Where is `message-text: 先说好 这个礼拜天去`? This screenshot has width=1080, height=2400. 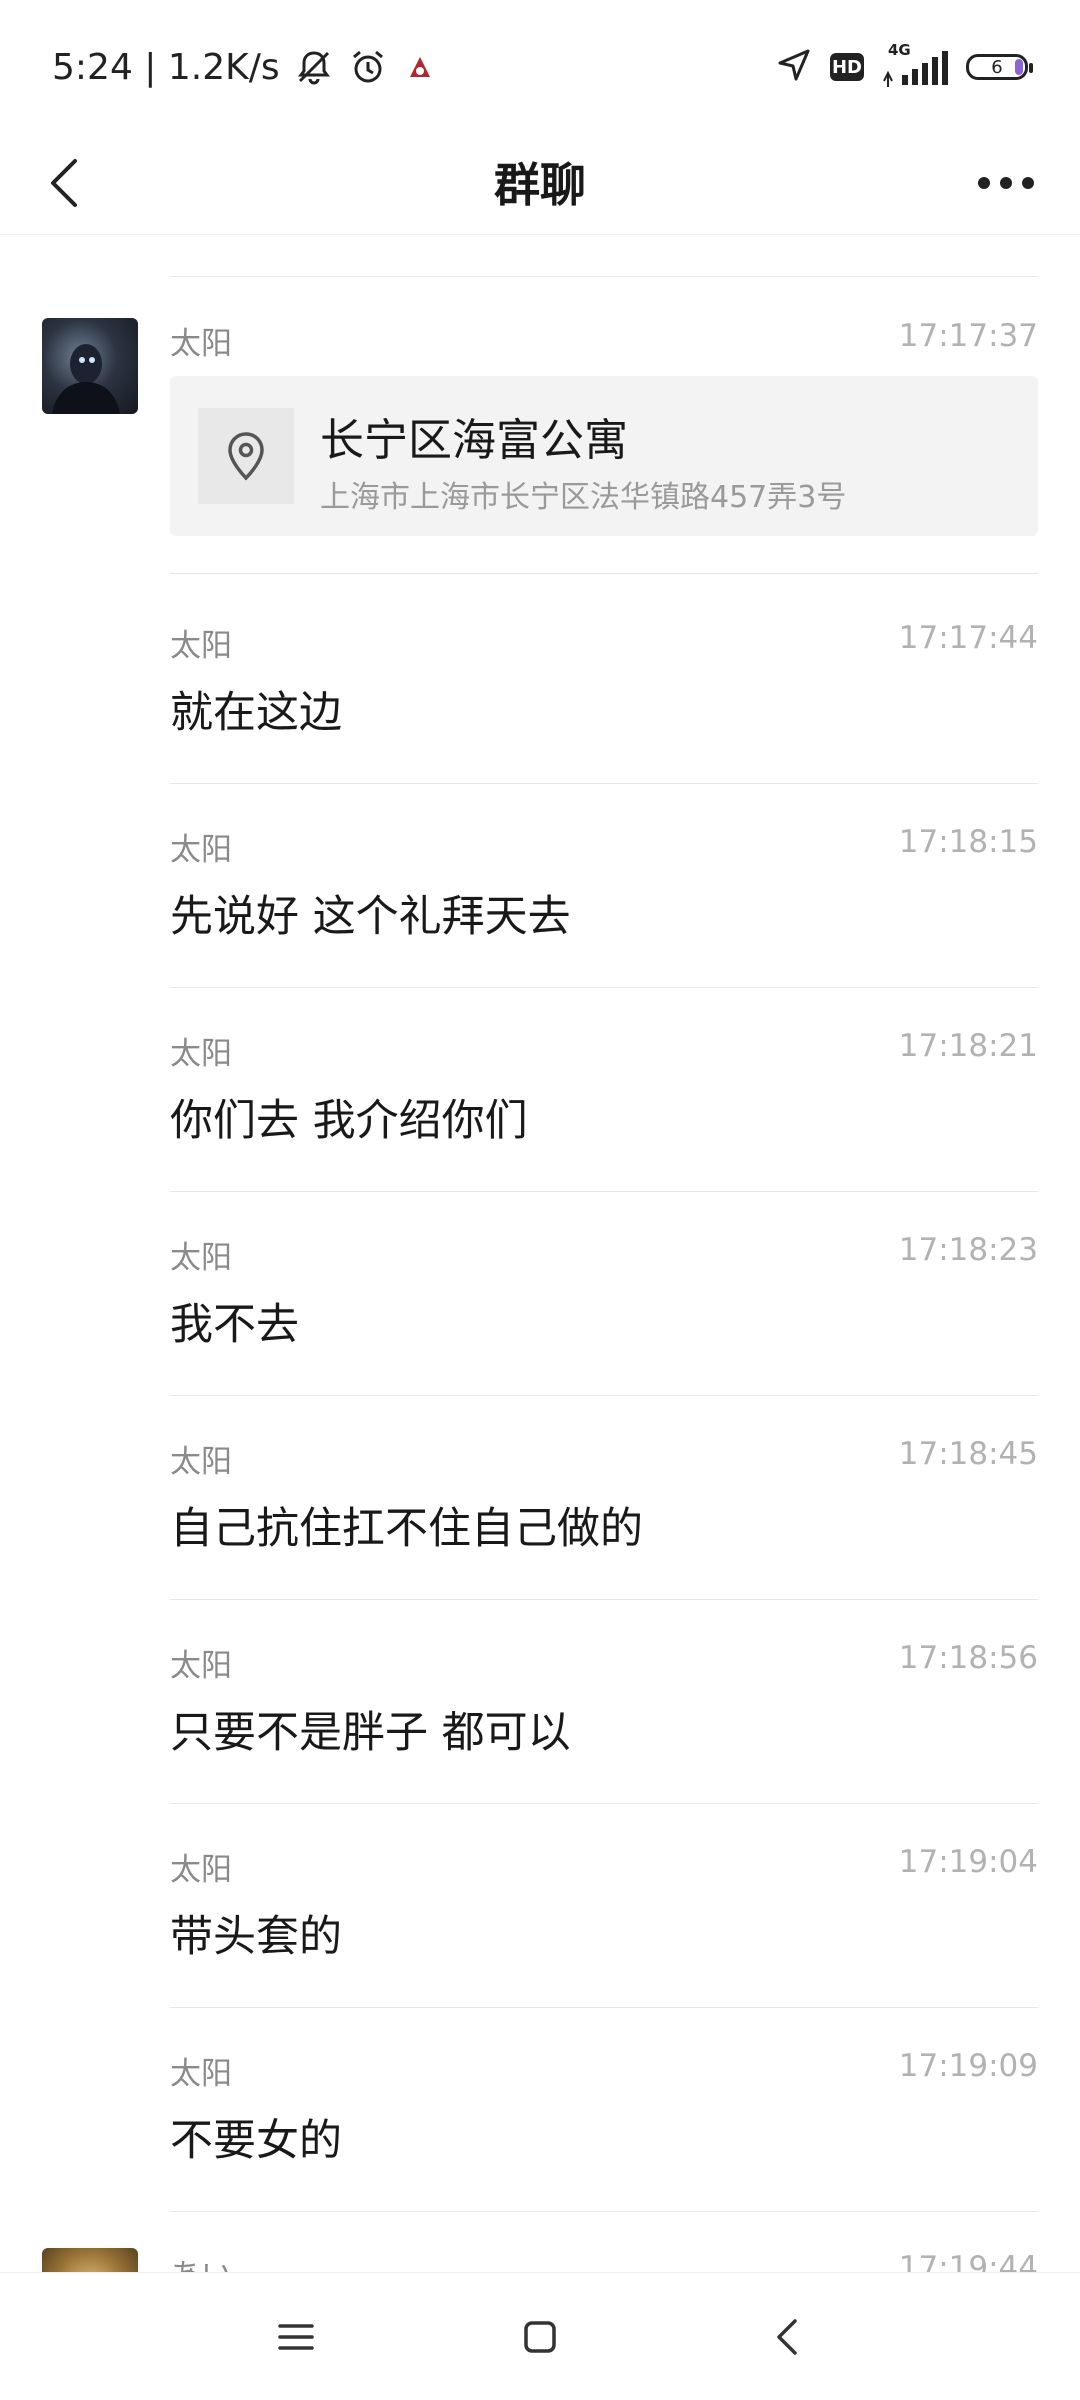
message-text: 先说好 这个礼拜天去 is located at coordinates (370, 913).